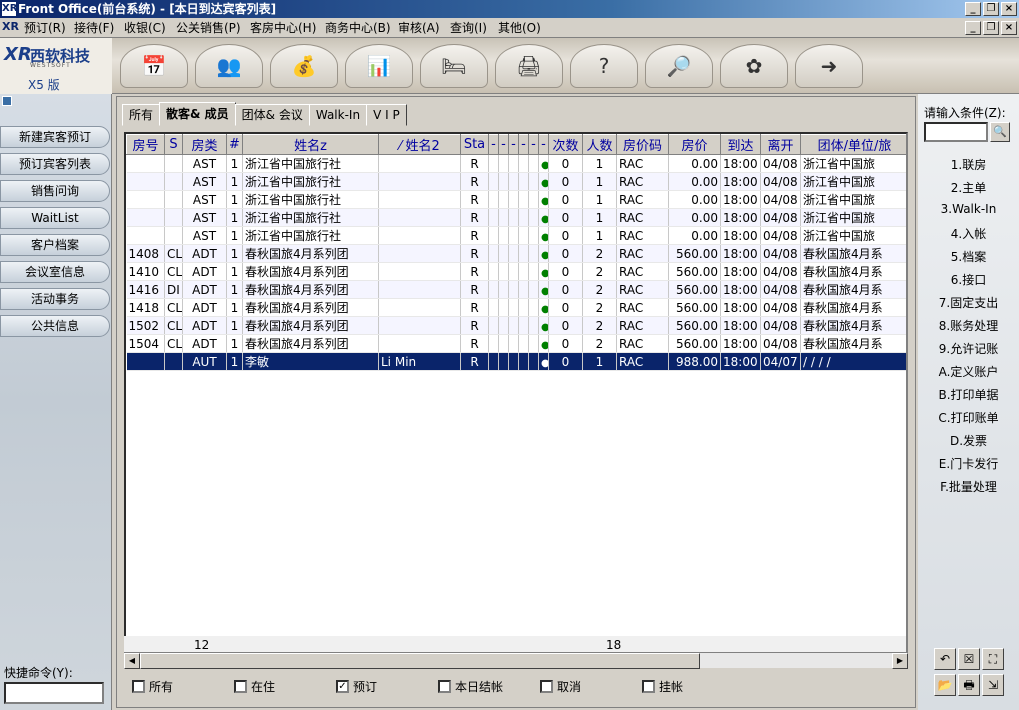 The image size is (1019, 710). I want to click on help-icon: ?, so click(604, 66).